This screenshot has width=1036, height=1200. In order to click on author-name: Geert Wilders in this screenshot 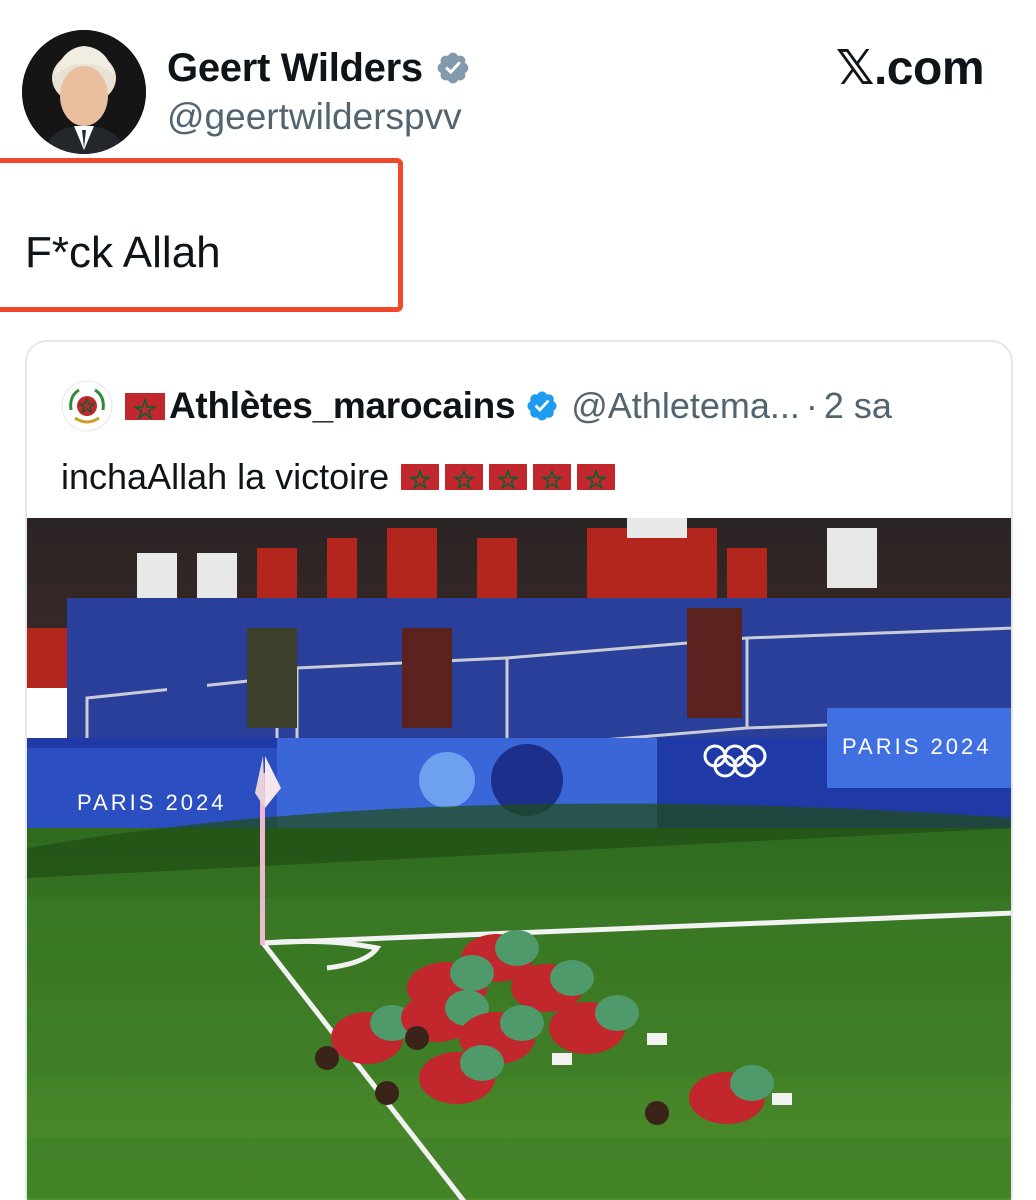, I will do `click(295, 68)`.